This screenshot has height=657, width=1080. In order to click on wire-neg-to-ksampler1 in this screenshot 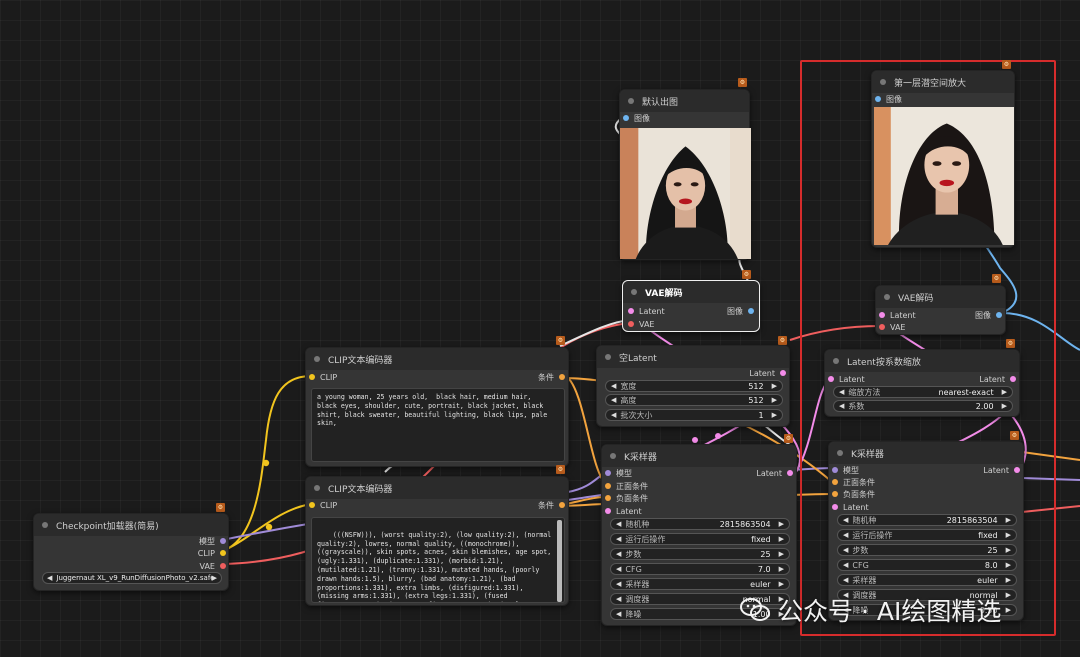, I will do `click(586, 500)`.